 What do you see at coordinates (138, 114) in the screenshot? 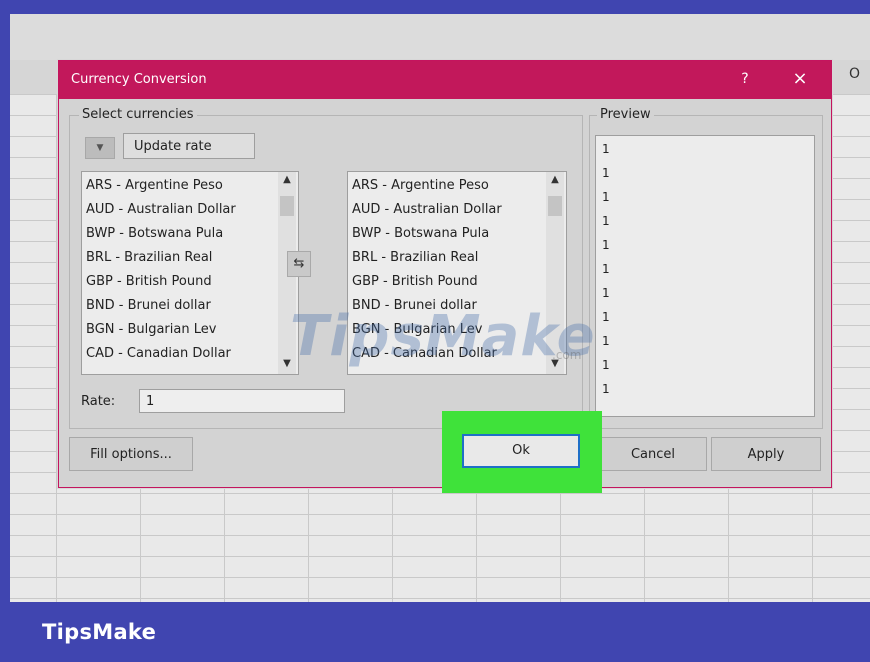
I see `select-currencies-label: Select currencies` at bounding box center [138, 114].